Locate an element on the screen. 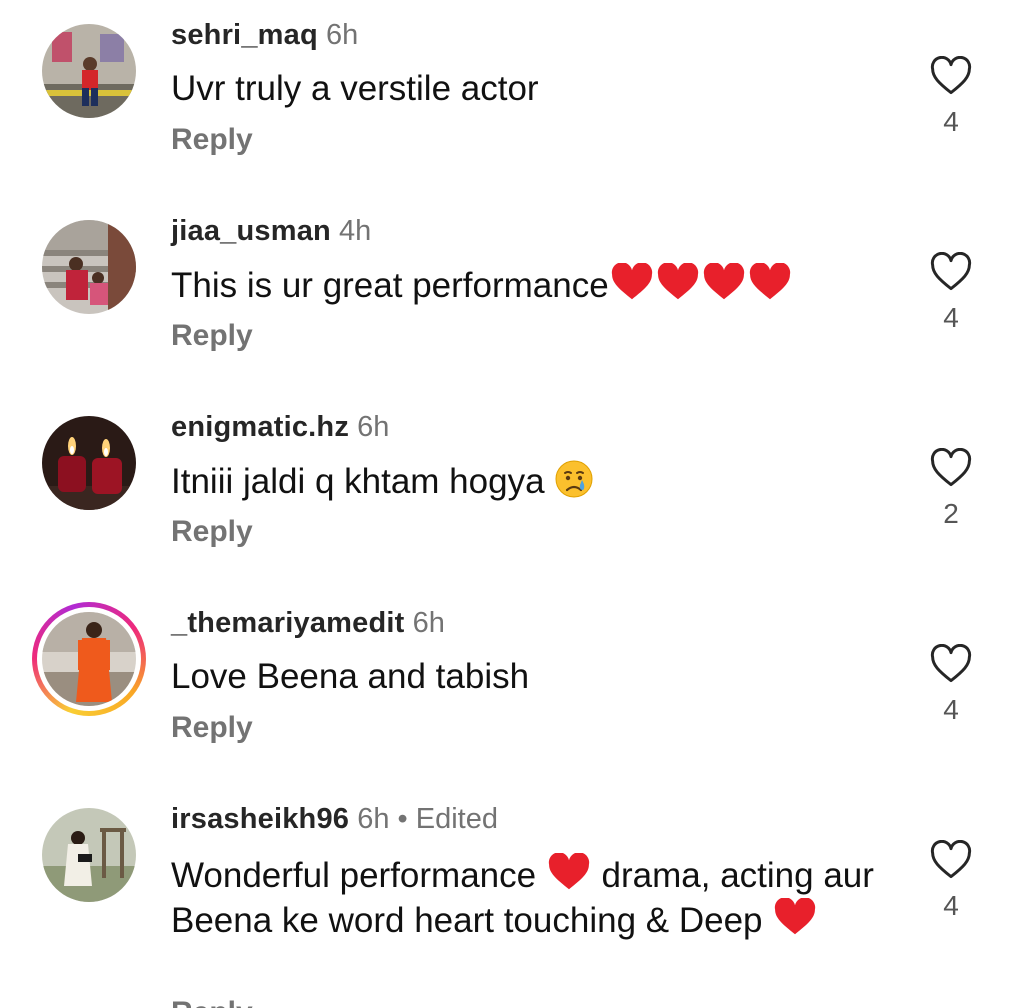  like-button: 2 is located at coordinates (951, 489).